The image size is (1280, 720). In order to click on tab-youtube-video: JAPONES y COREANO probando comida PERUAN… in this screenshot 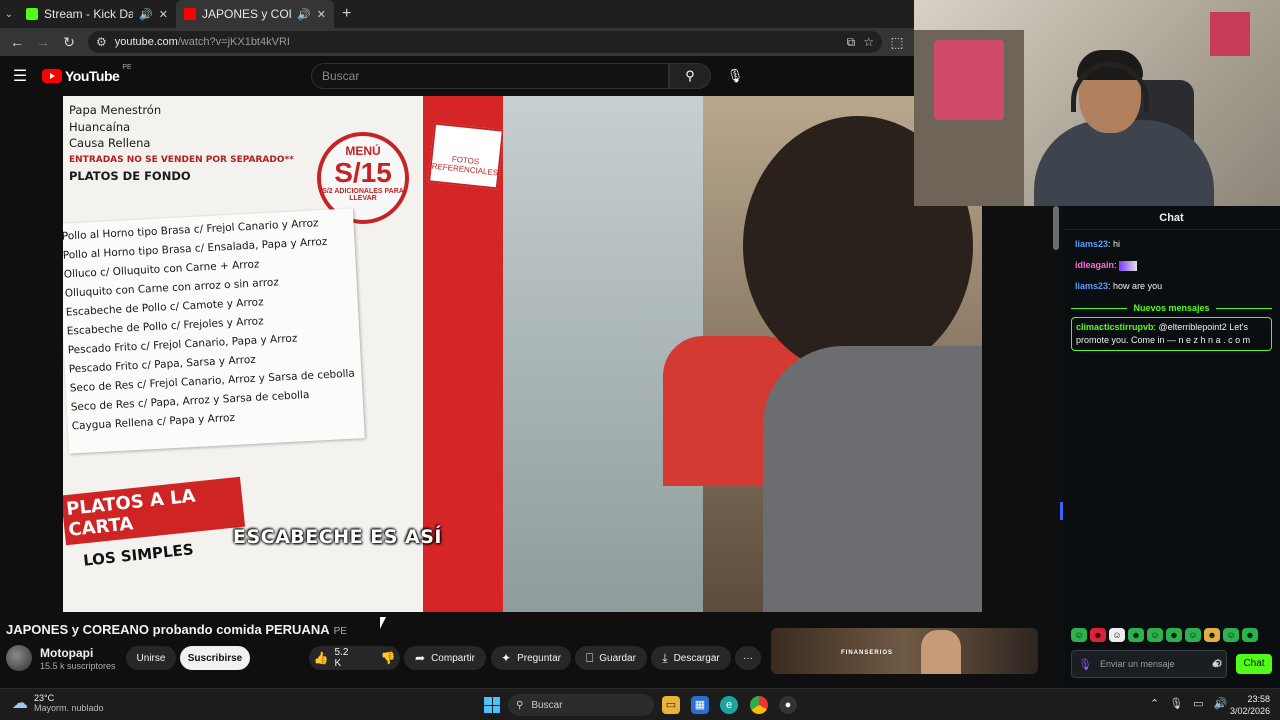, I will do `click(255, 14)`.